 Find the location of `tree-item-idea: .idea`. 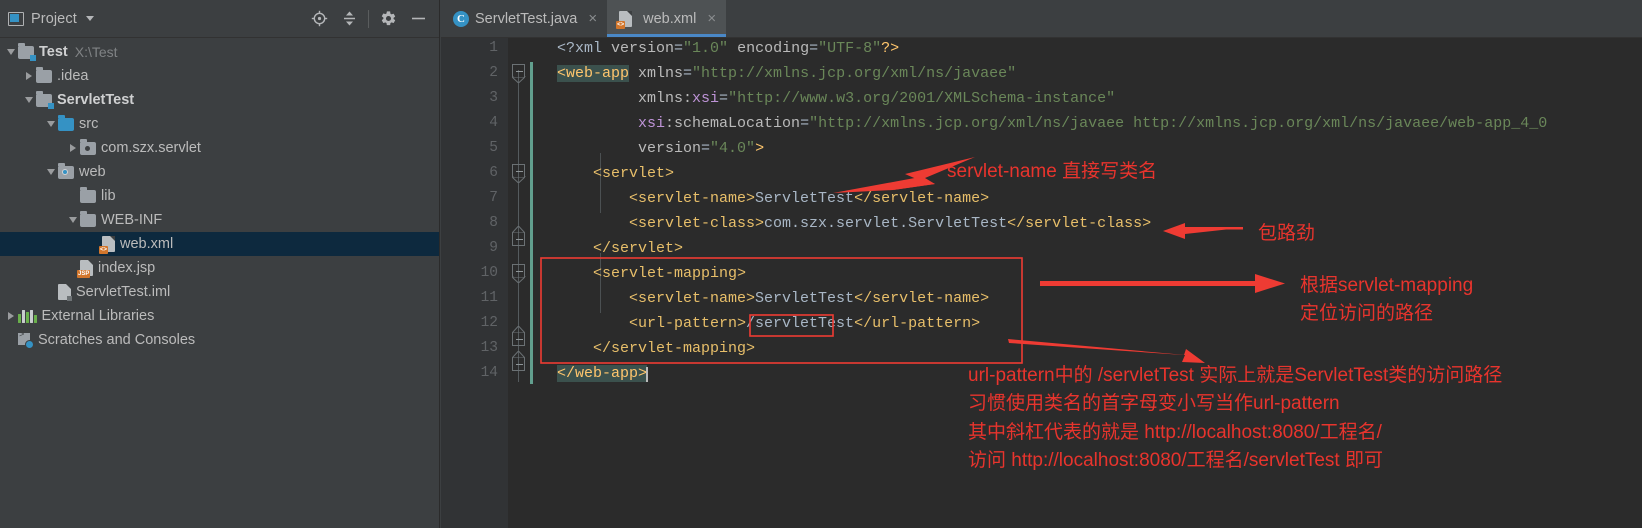

tree-item-idea: .idea is located at coordinates (219, 76).